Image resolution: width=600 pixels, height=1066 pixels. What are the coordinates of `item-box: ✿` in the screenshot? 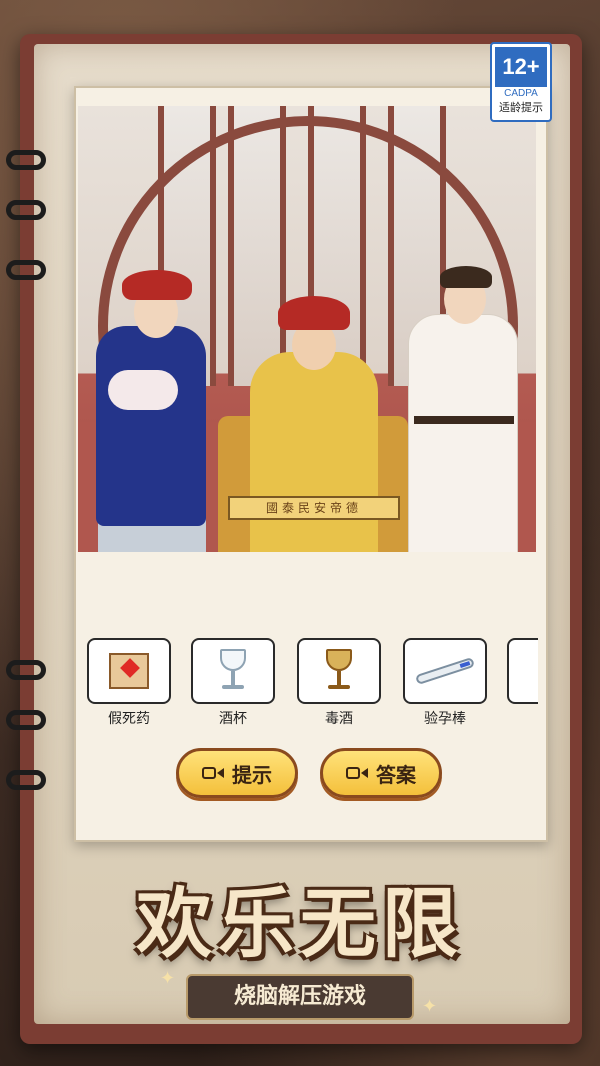 It's located at (522, 671).